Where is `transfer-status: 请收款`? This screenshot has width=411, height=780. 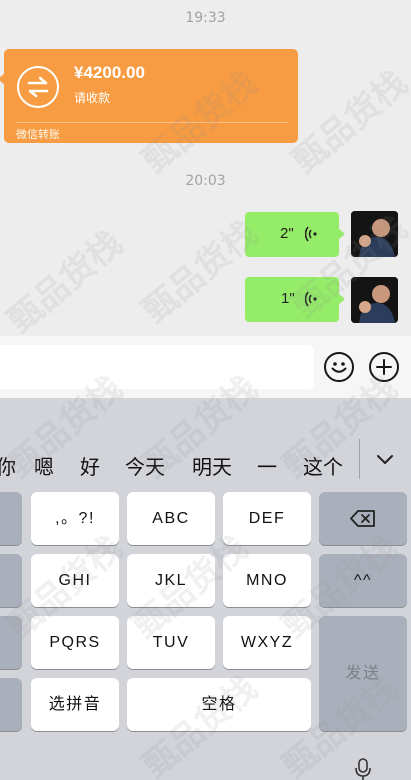
transfer-status: 请收款 is located at coordinates (92, 98).